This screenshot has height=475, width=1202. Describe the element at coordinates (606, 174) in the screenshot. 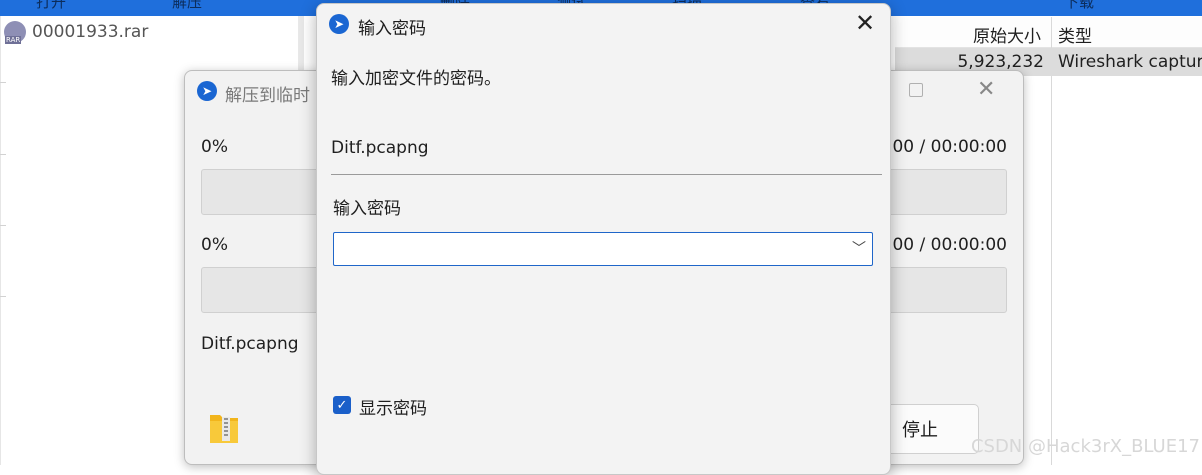

I see `divider` at that location.